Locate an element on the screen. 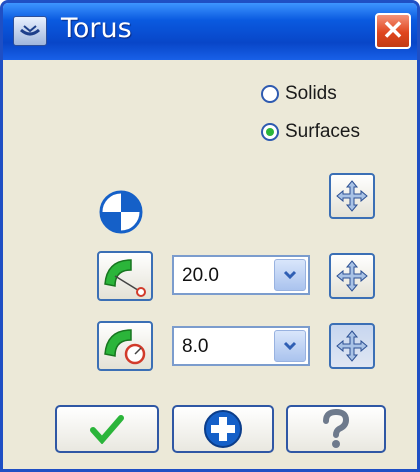  close-button: ✕ is located at coordinates (393, 31).